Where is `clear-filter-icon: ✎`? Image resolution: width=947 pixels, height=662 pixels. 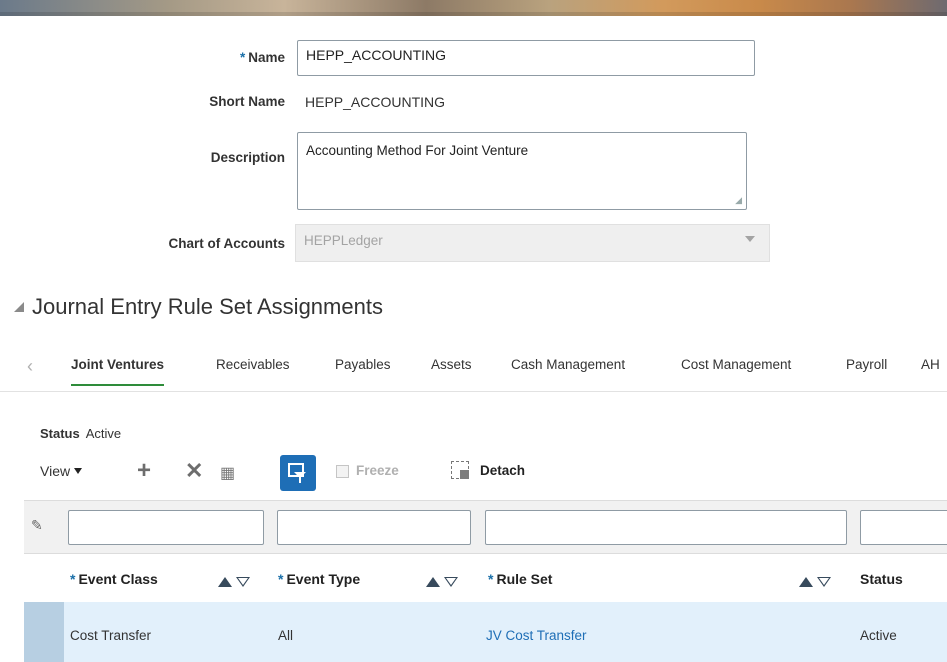 clear-filter-icon: ✎ is located at coordinates (37, 525).